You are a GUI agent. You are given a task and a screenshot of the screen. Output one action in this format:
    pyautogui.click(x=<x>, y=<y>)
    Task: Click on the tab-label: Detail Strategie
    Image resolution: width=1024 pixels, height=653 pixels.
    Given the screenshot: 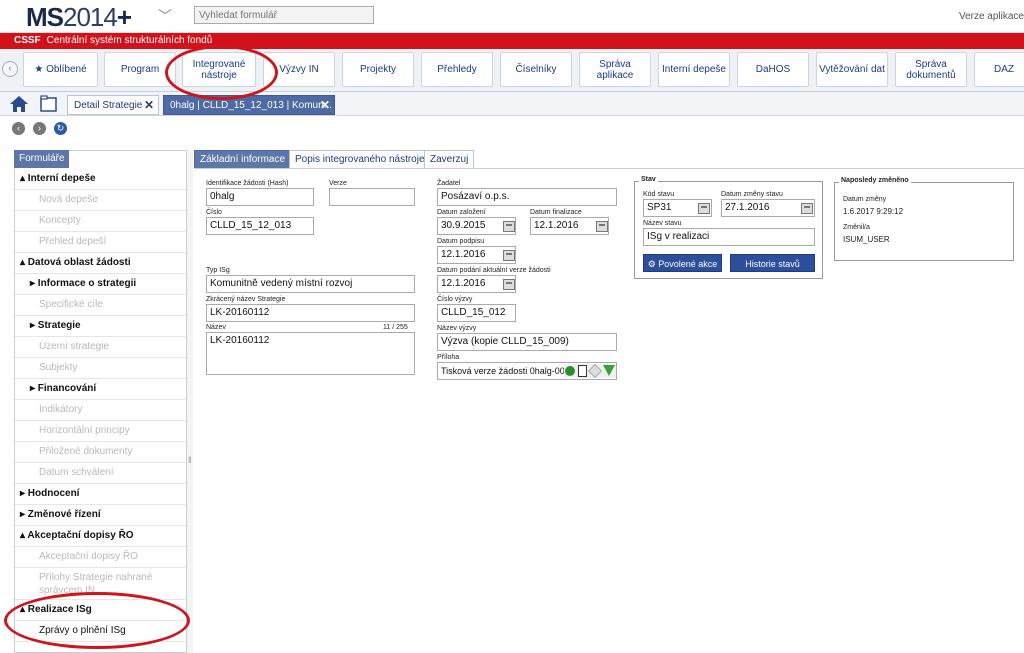 What is the action you would take?
    pyautogui.click(x=108, y=105)
    